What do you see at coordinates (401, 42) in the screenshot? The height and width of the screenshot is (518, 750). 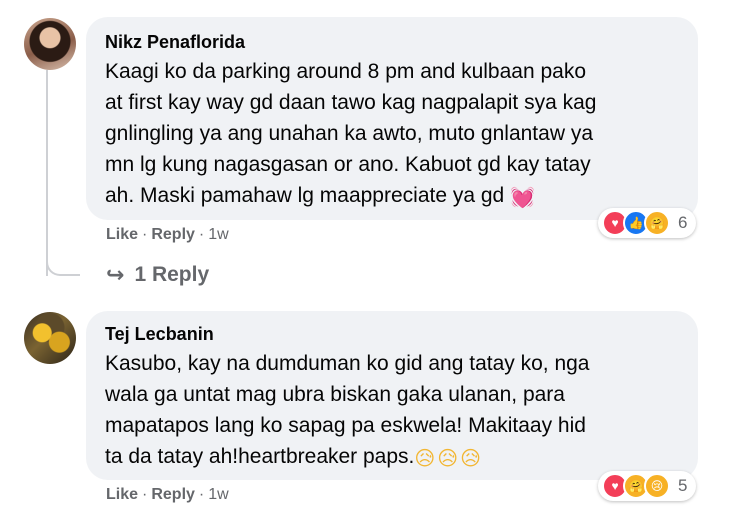 I see `comment-author: Nikz Penaflorida` at bounding box center [401, 42].